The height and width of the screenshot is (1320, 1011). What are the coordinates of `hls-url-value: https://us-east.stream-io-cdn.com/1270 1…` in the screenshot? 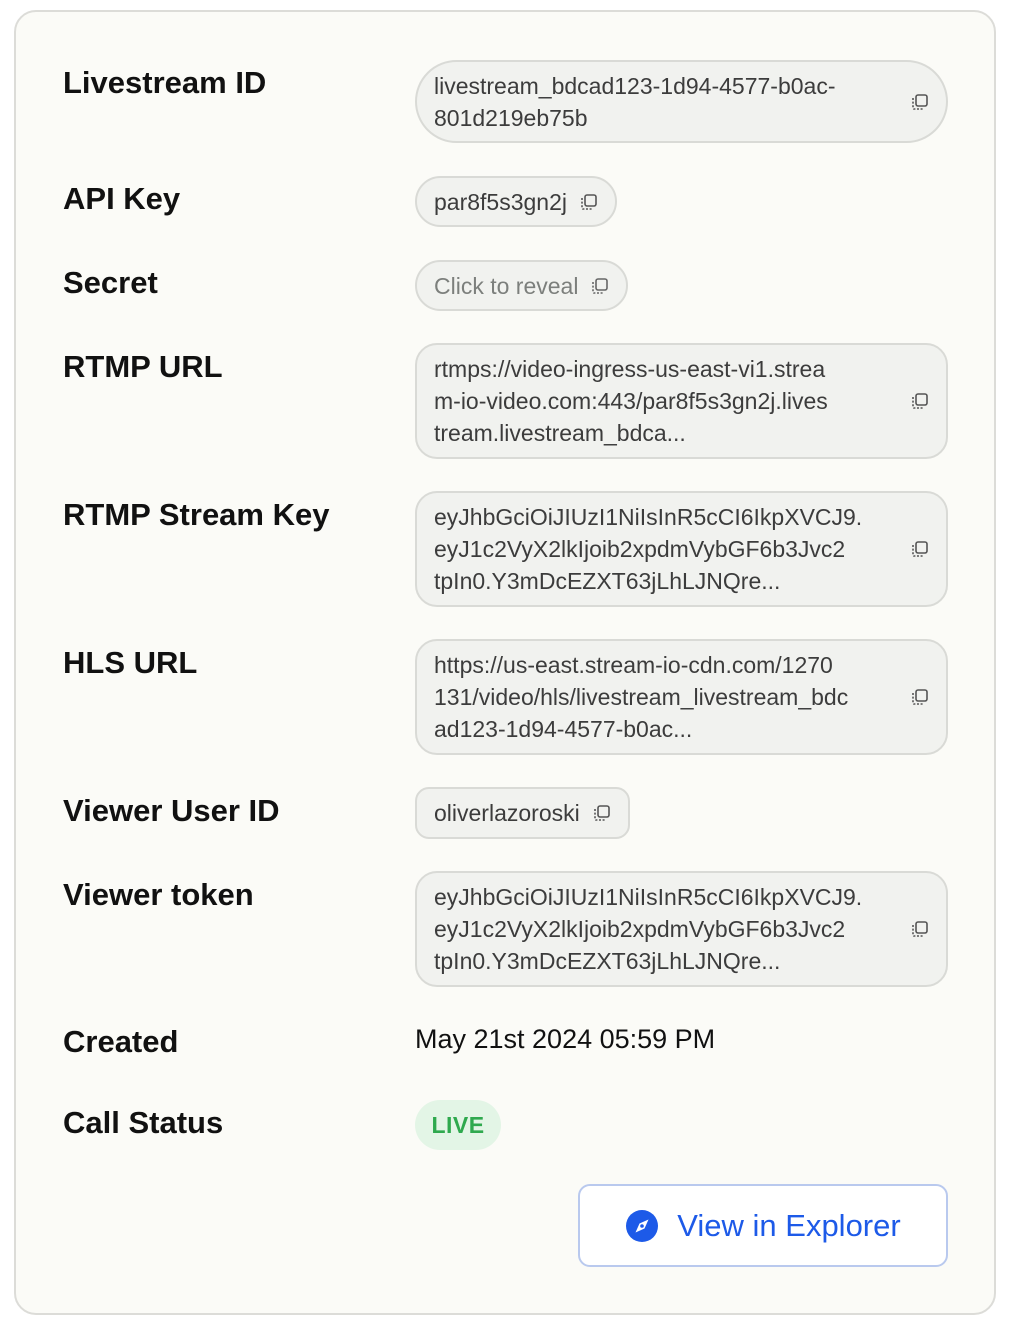 It's located at (641, 697).